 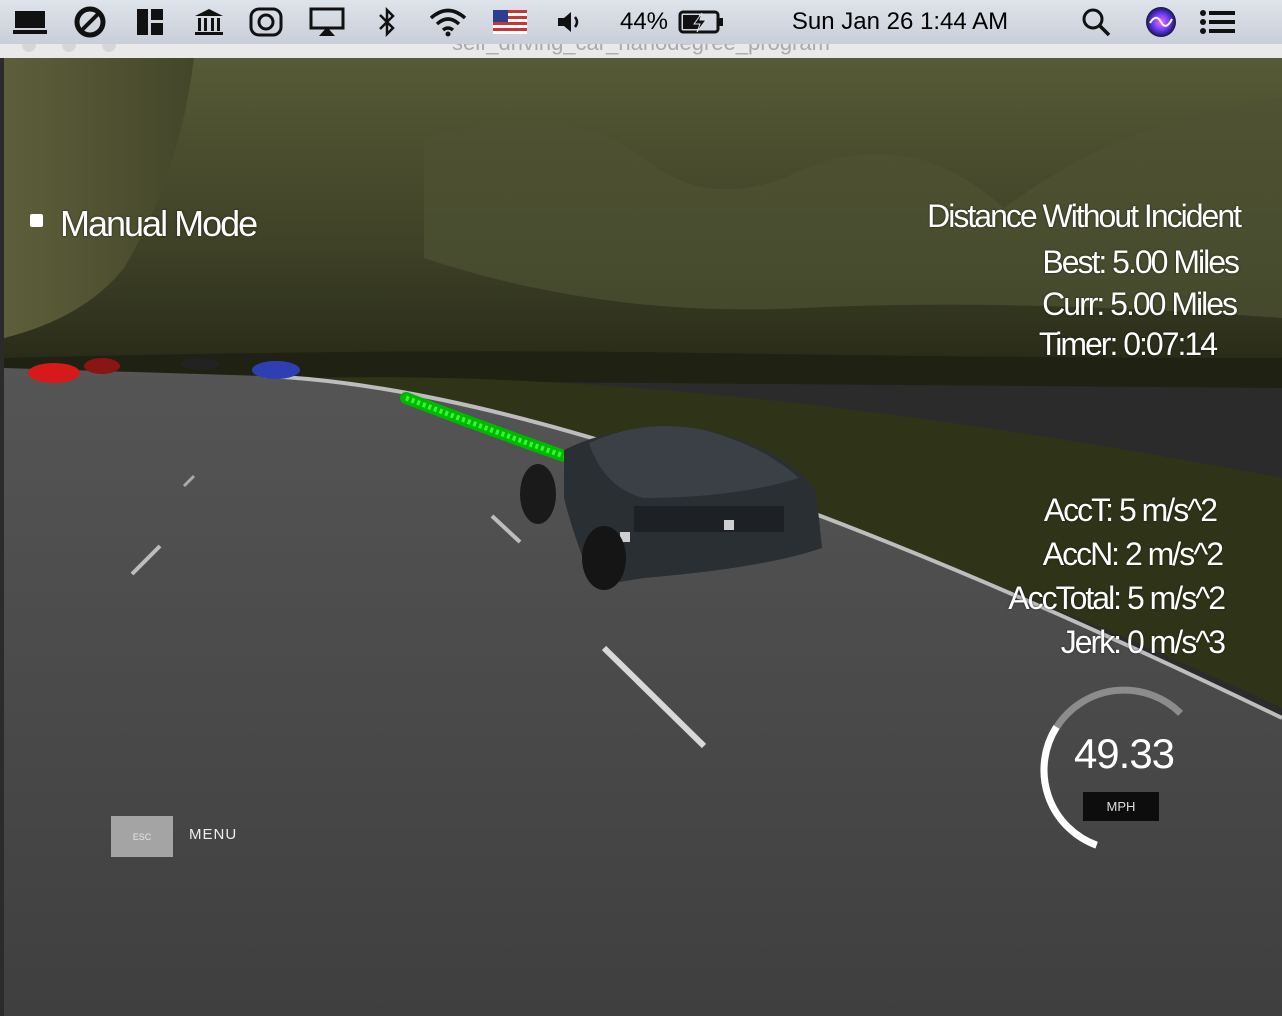 What do you see at coordinates (90, 22) in the screenshot?
I see `creative-cloud-icon` at bounding box center [90, 22].